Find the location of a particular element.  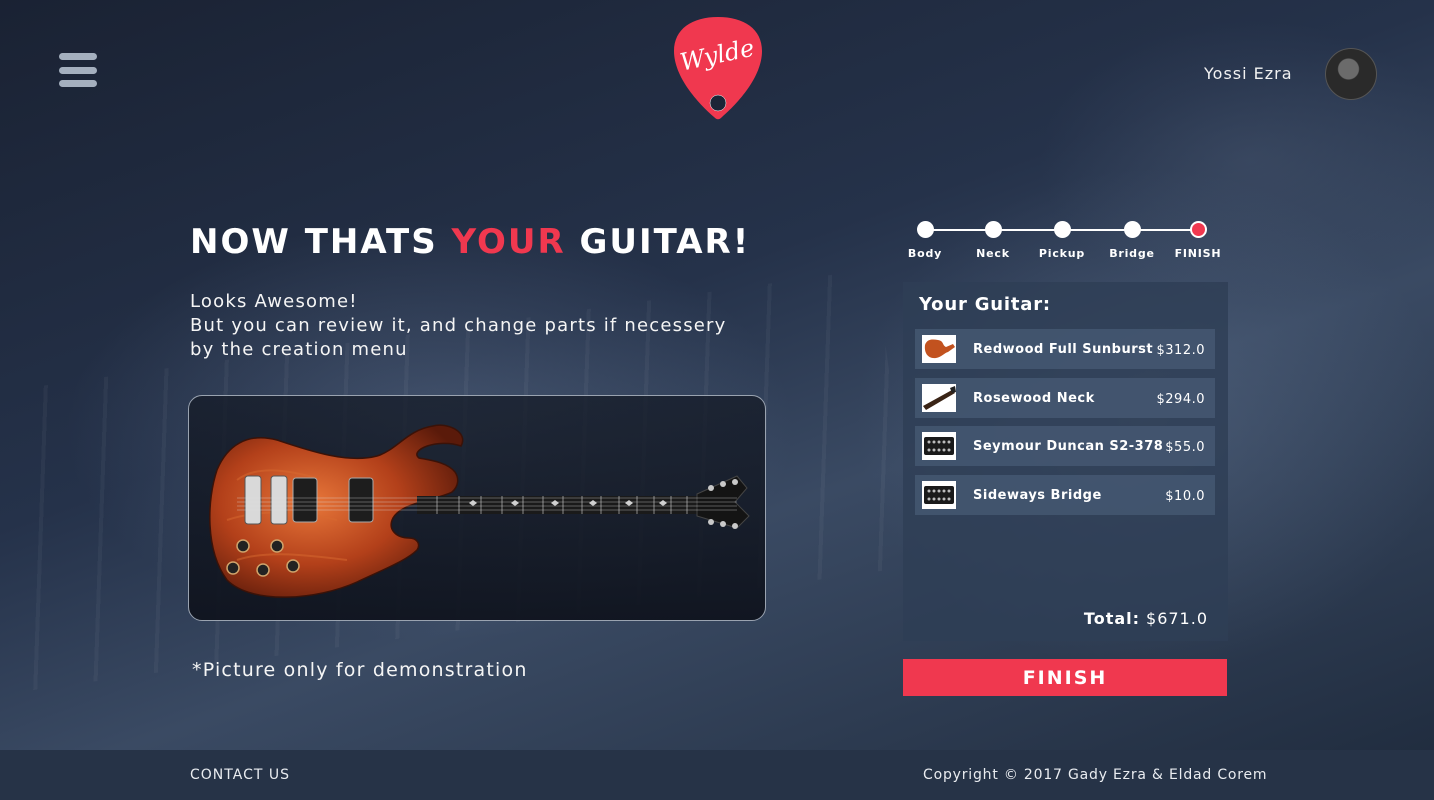

step-label: Neck is located at coordinates (993, 253).